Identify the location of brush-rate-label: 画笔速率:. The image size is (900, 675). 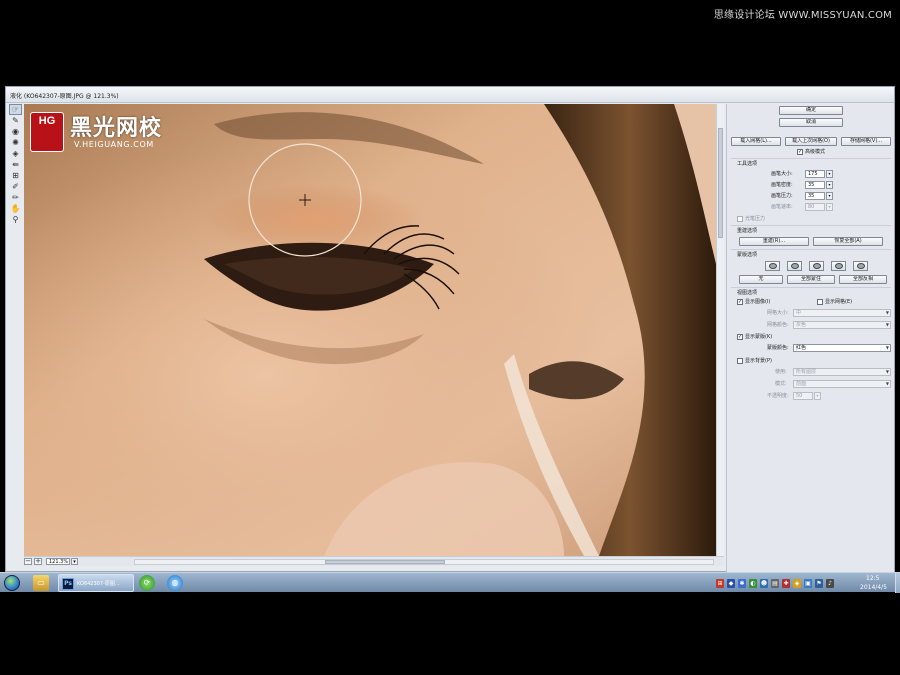
(782, 207).